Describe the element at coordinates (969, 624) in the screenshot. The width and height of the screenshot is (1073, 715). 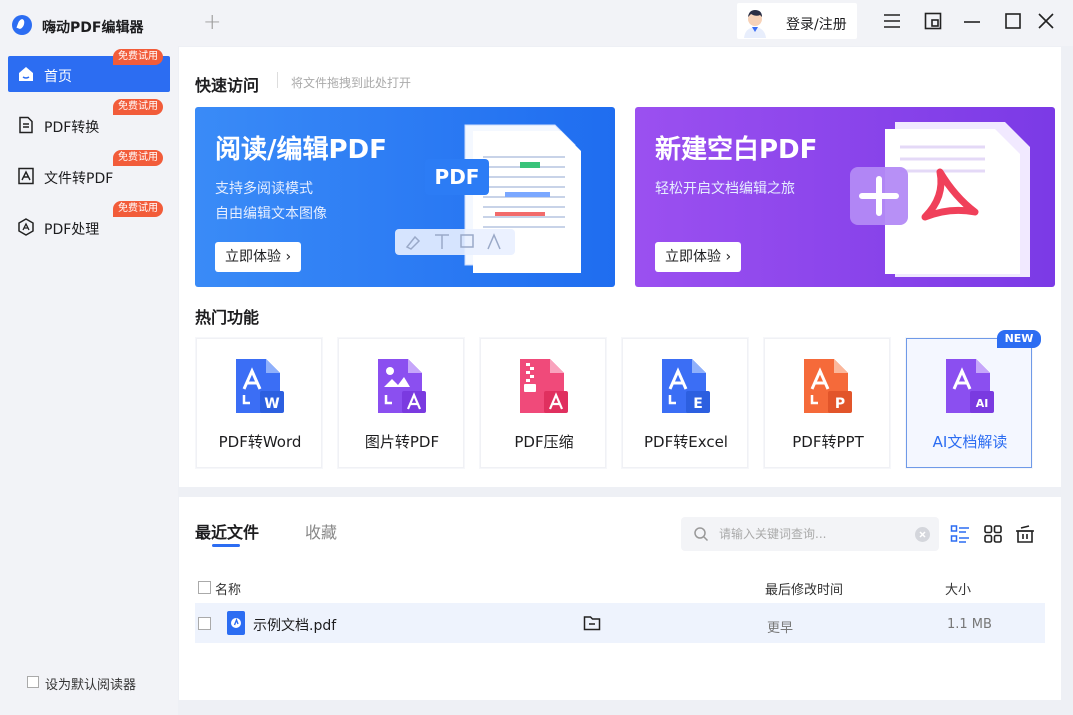
I see `file-size: 1.1 MB` at that location.